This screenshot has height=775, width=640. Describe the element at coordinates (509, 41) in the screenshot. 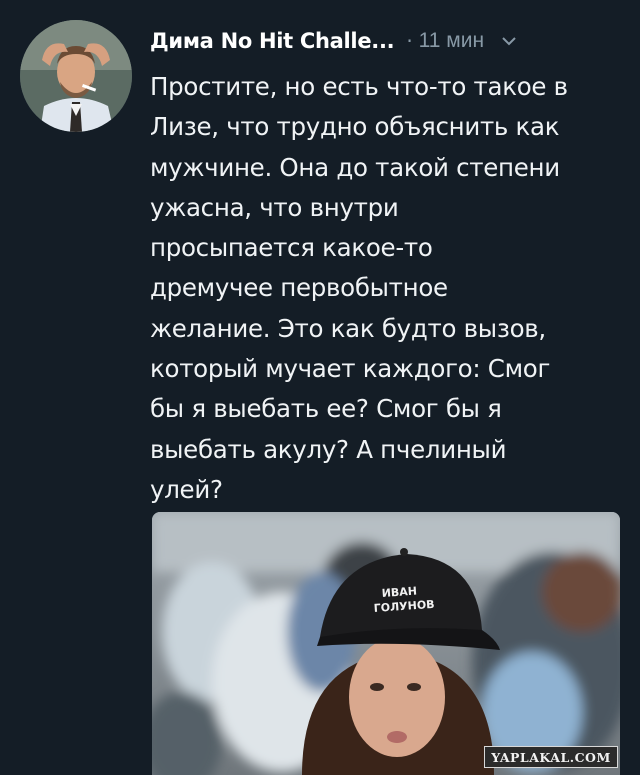

I see `chevron-down-icon` at that location.